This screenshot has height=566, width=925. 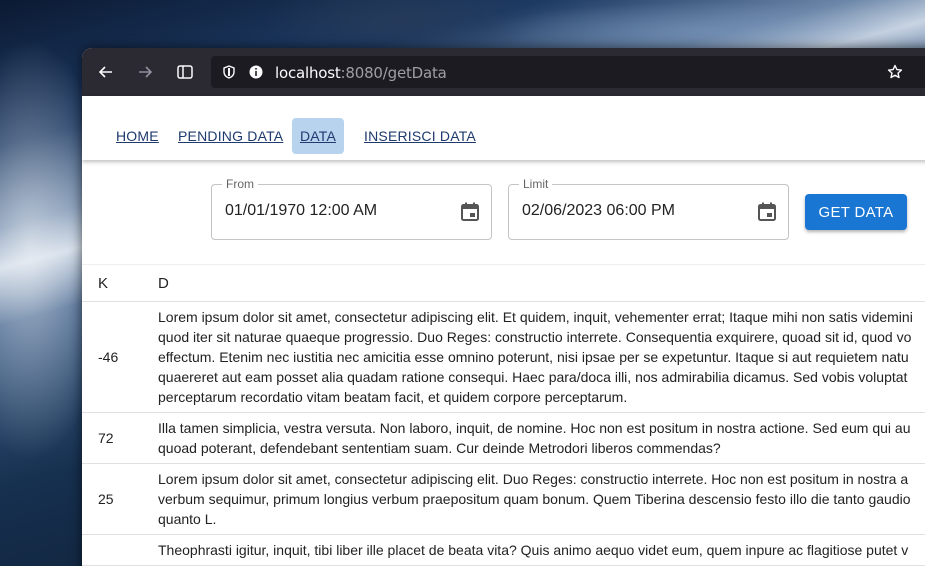 What do you see at coordinates (393, 73) in the screenshot?
I see `url-path: :8080/getData` at bounding box center [393, 73].